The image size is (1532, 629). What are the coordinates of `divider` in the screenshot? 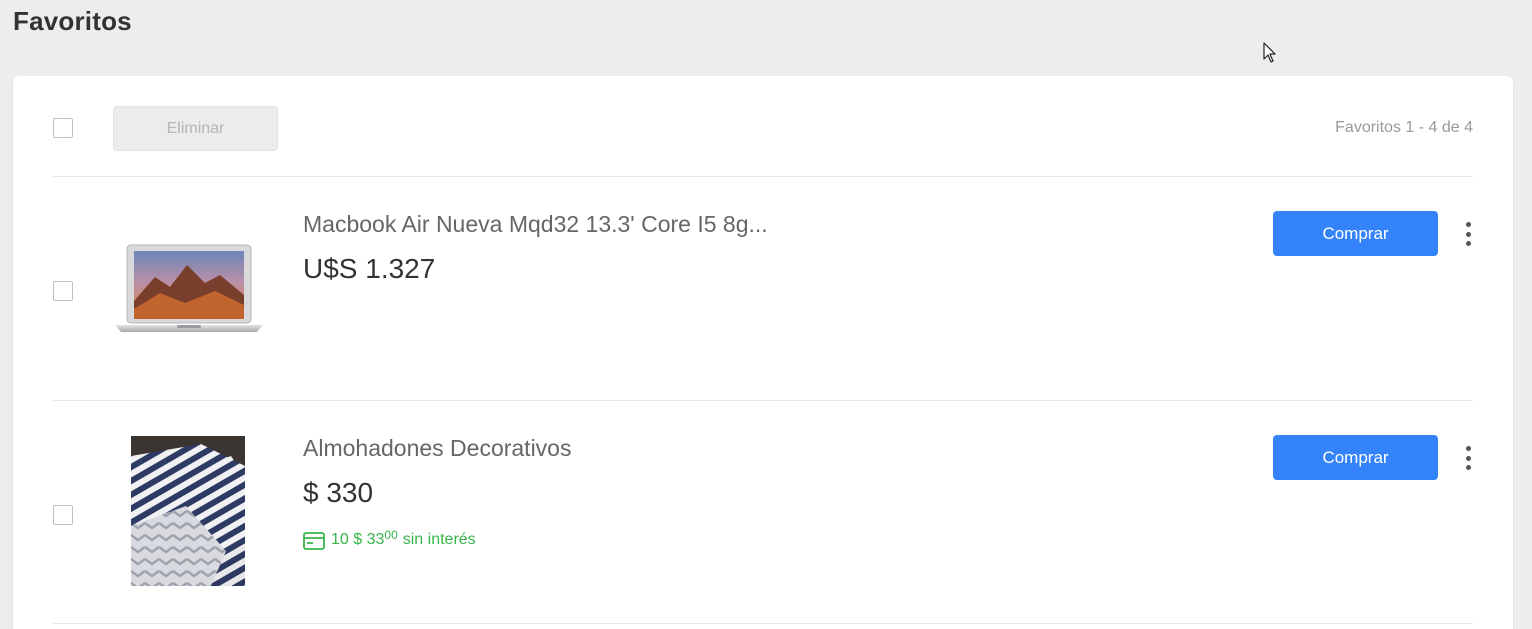 It's located at (763, 623).